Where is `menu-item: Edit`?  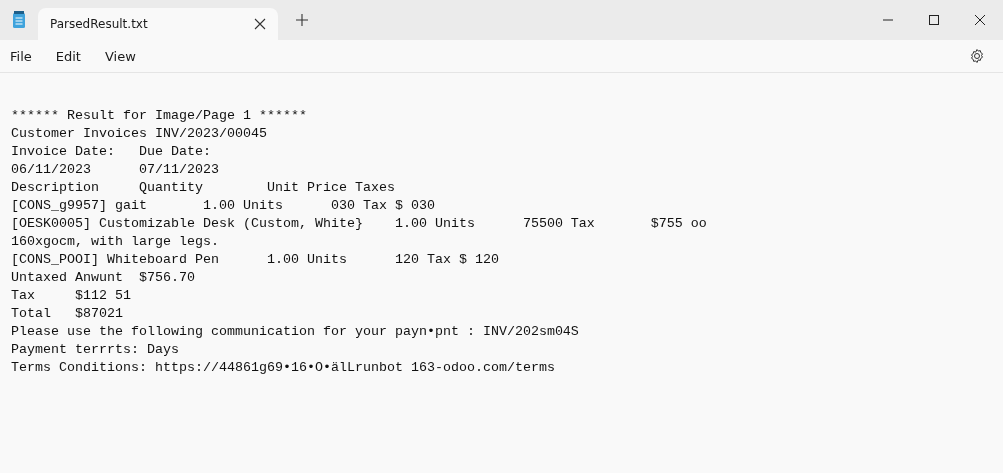
menu-item: Edit is located at coordinates (68, 56).